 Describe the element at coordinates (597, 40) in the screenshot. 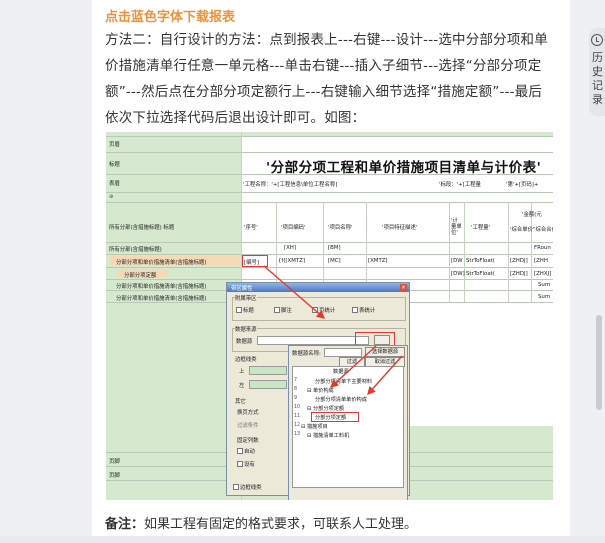

I see `history-icon` at that location.